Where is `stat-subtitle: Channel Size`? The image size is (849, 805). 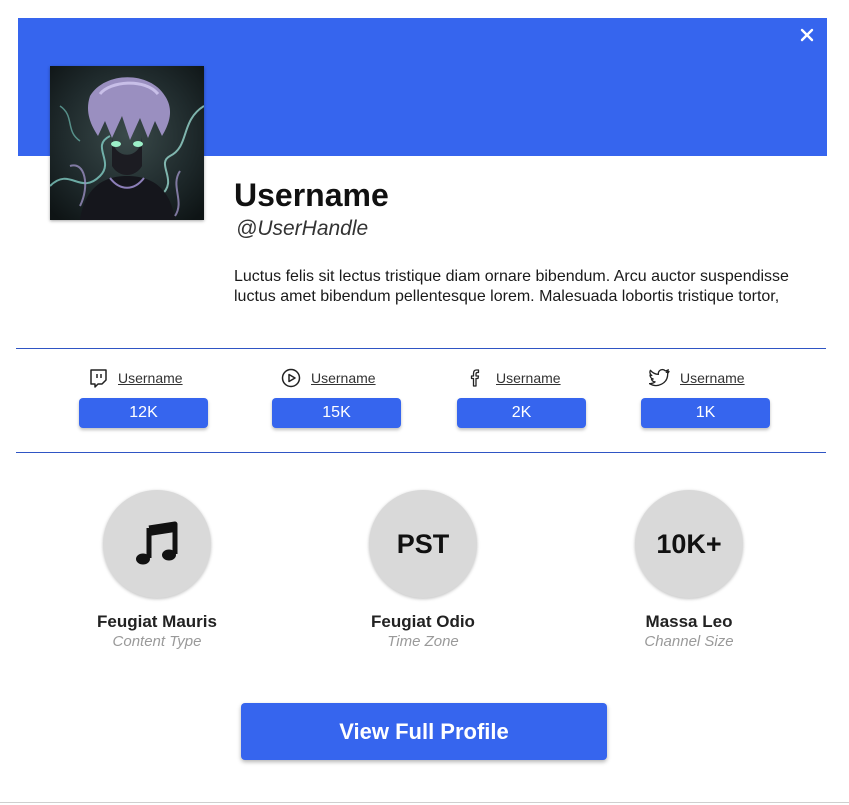 stat-subtitle: Channel Size is located at coordinates (689, 641).